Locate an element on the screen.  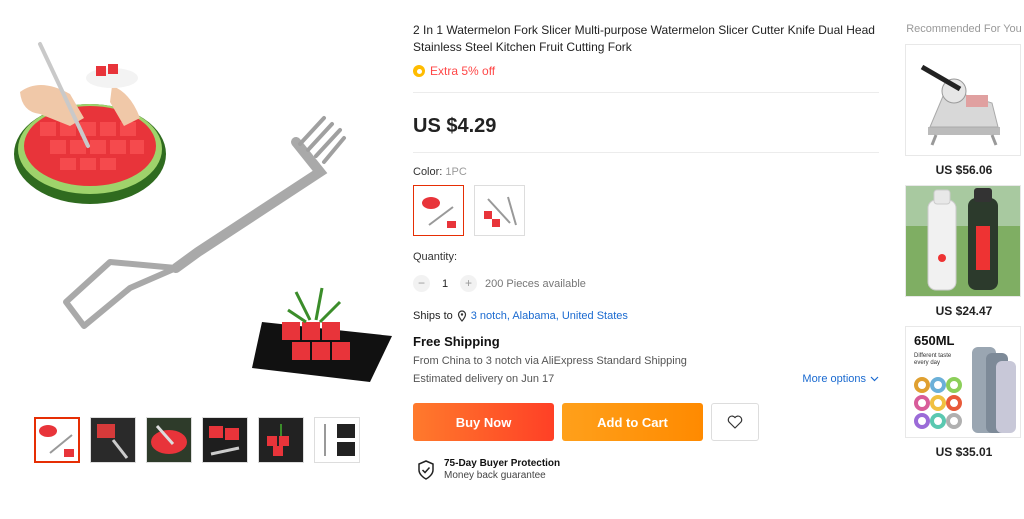
stock-available: 200 Pieces available is located at coordinates (535, 283).